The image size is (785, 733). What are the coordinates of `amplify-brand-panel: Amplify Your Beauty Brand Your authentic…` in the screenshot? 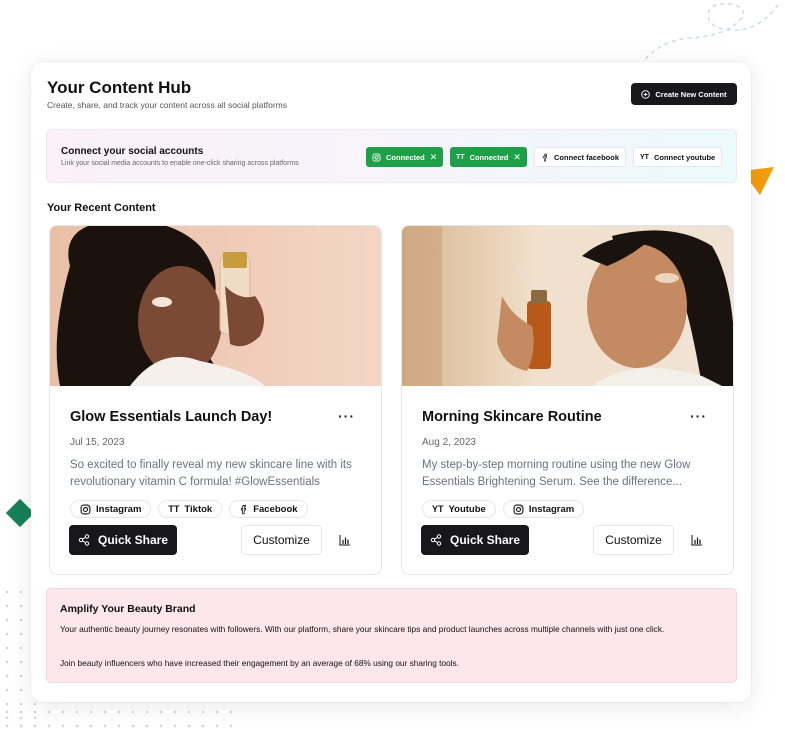 It's located at (391, 635).